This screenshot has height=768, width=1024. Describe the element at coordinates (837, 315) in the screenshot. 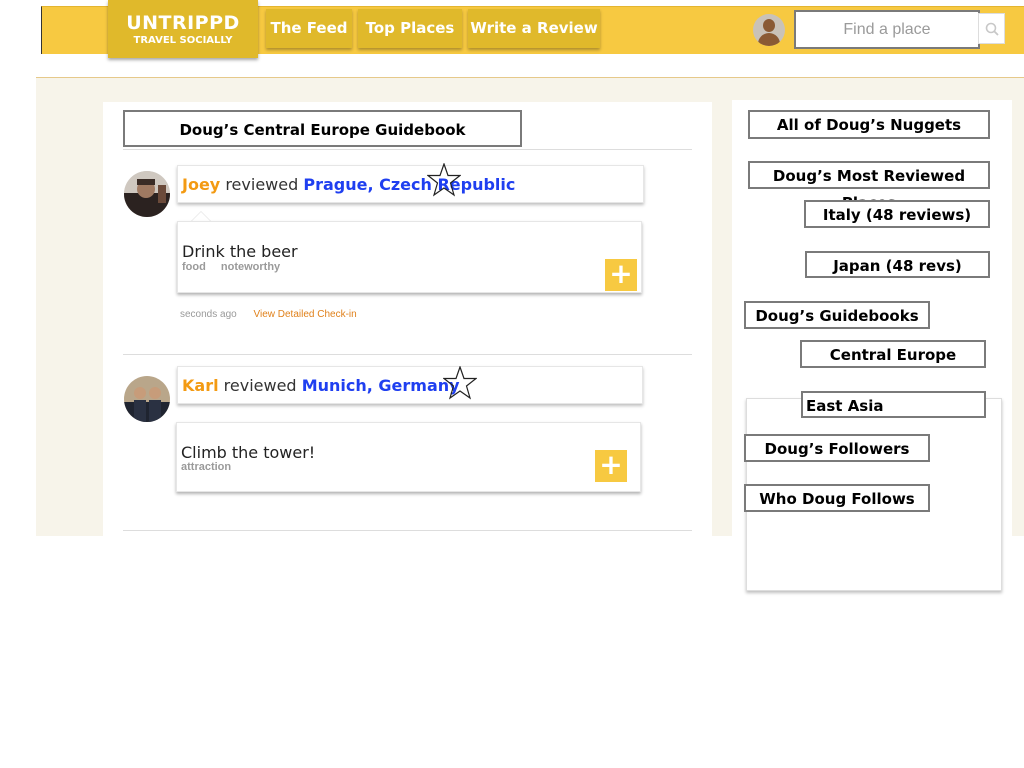

I see `guidebooks-heading: Doug’s Guidebooks` at that location.